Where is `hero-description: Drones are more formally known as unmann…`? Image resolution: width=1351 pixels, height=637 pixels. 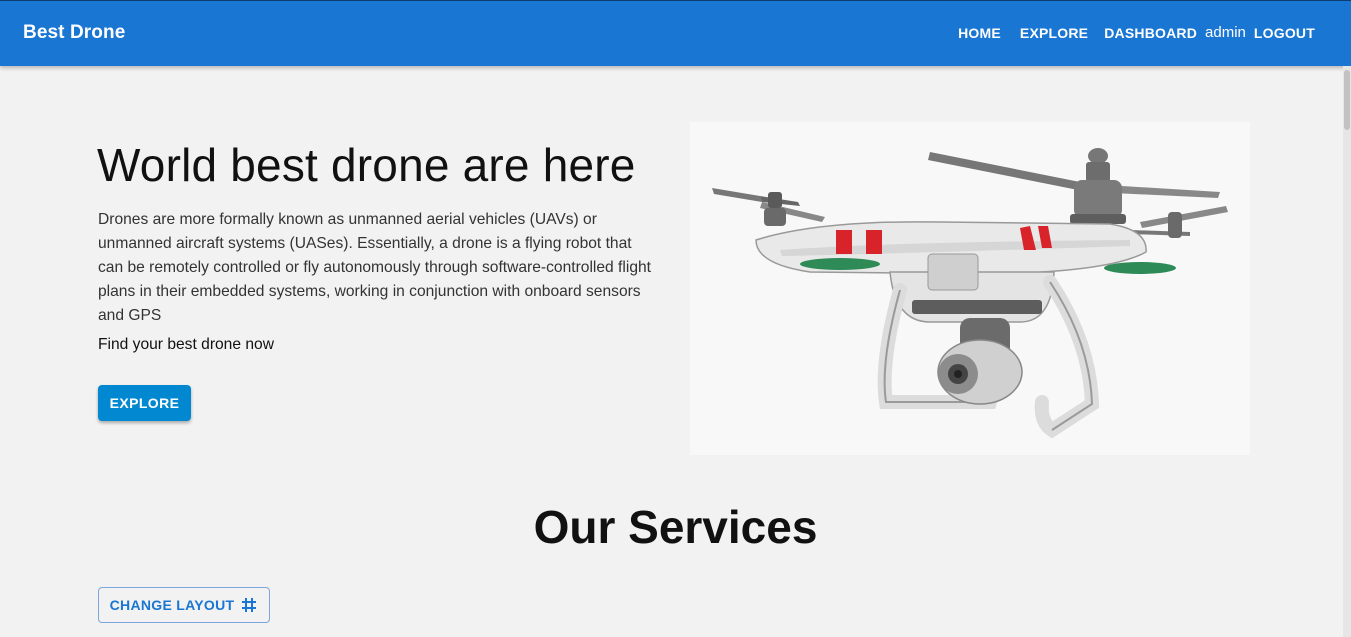 hero-description: Drones are more formally known as unmann… is located at coordinates (374, 267).